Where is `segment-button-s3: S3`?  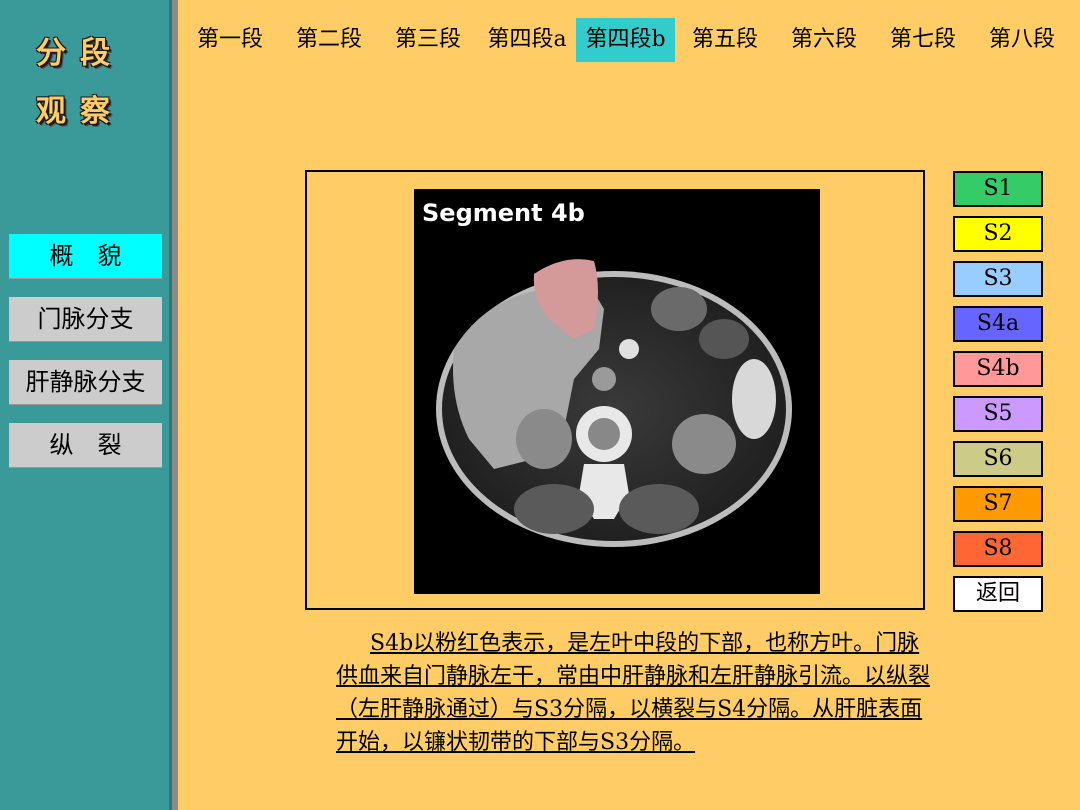 segment-button-s3: S3 is located at coordinates (998, 279).